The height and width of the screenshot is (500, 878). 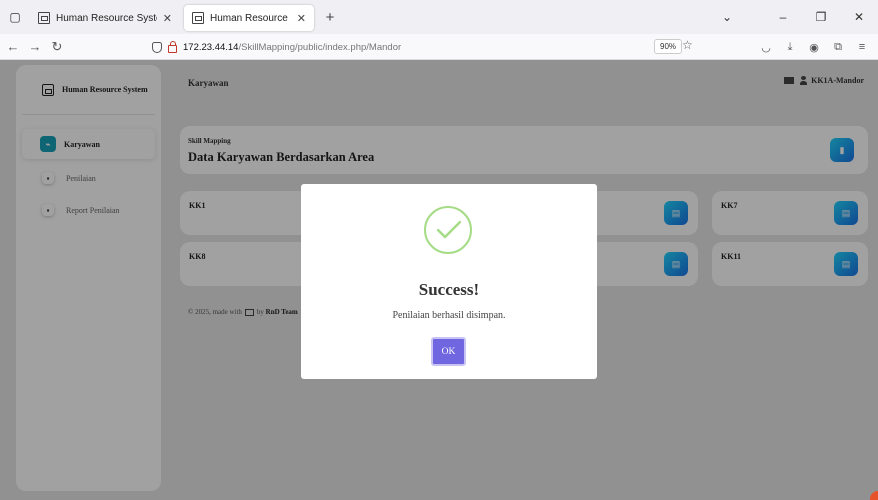 I want to click on checkmark-icon, so click(x=449, y=229).